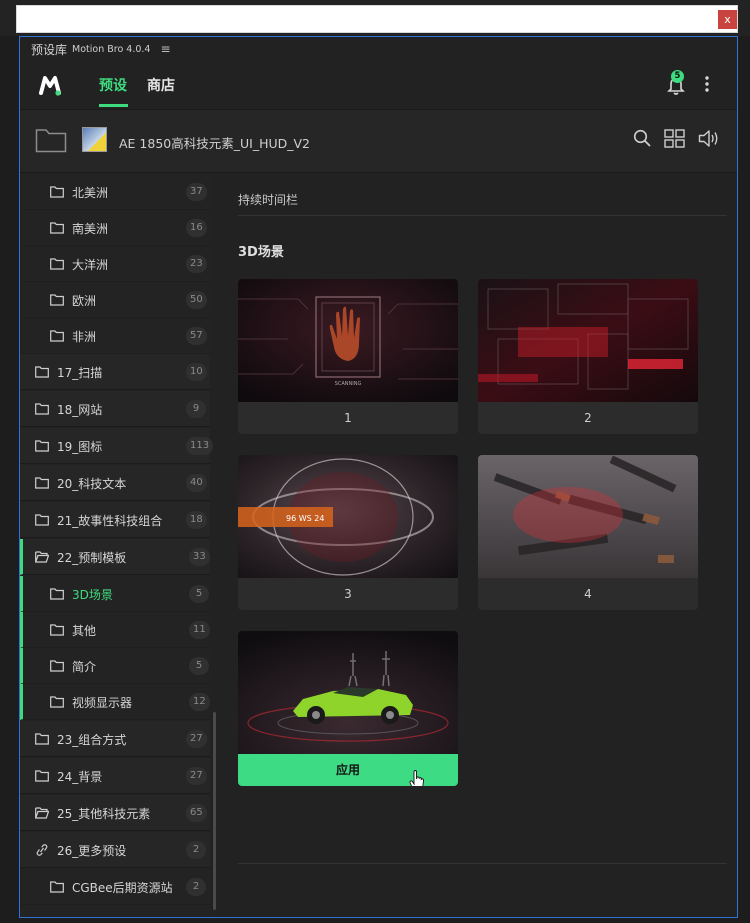  Describe the element at coordinates (115, 409) in the screenshot. I see `sidebar-item-website: 18_网站 9` at that location.